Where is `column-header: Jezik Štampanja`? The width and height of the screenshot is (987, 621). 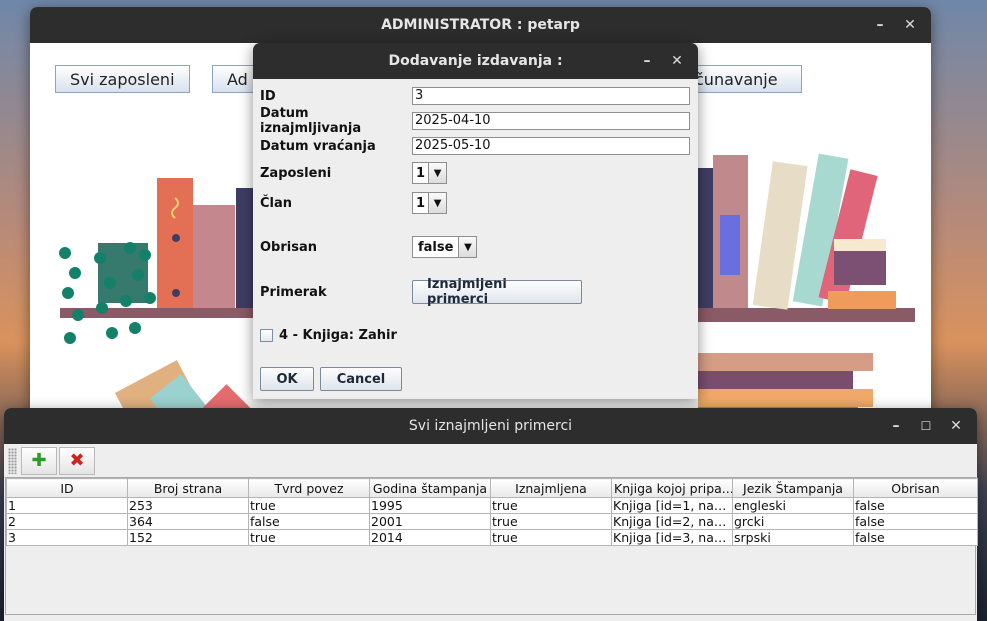 column-header: Jezik Štampanja is located at coordinates (793, 488).